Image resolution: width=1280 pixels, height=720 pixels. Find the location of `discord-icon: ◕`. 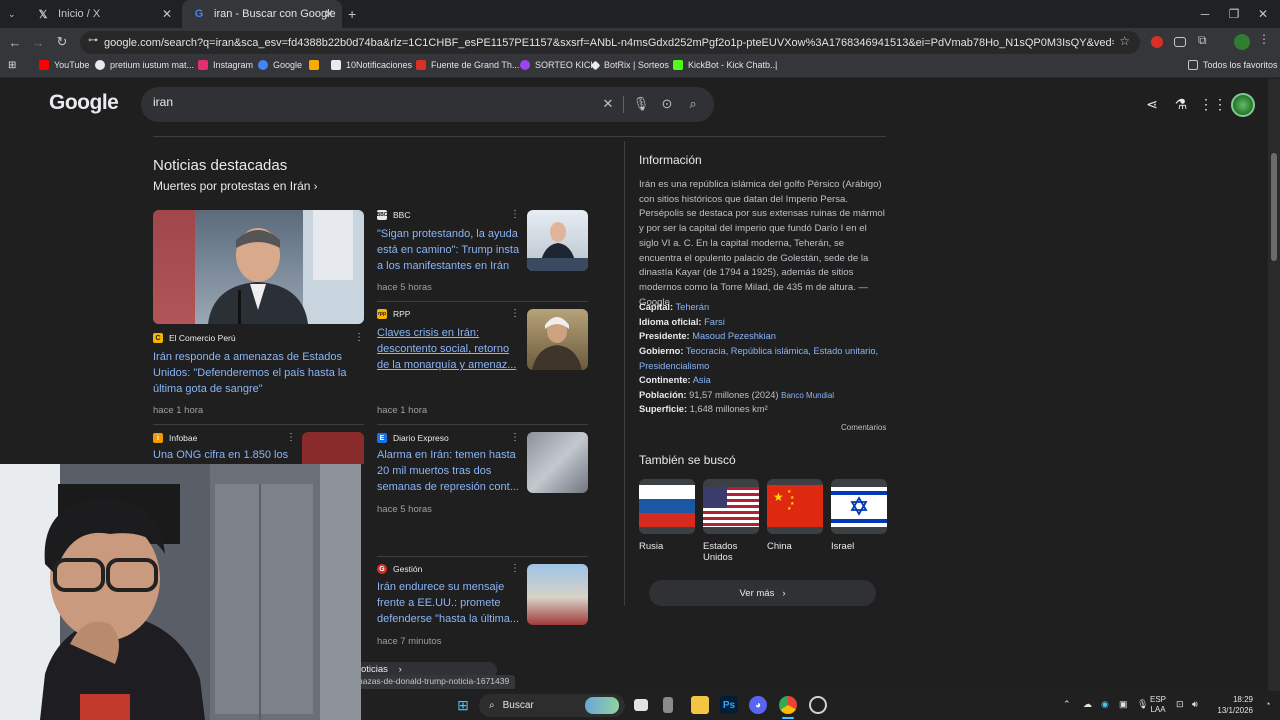

discord-icon: ◕ is located at coordinates (758, 705).